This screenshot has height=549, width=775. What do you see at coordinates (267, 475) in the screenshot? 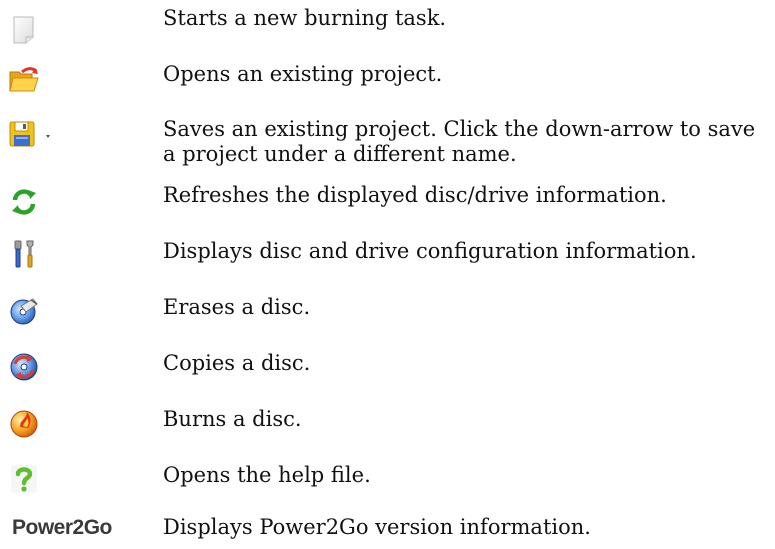
I see `help-description: Opens the help file.` at bounding box center [267, 475].